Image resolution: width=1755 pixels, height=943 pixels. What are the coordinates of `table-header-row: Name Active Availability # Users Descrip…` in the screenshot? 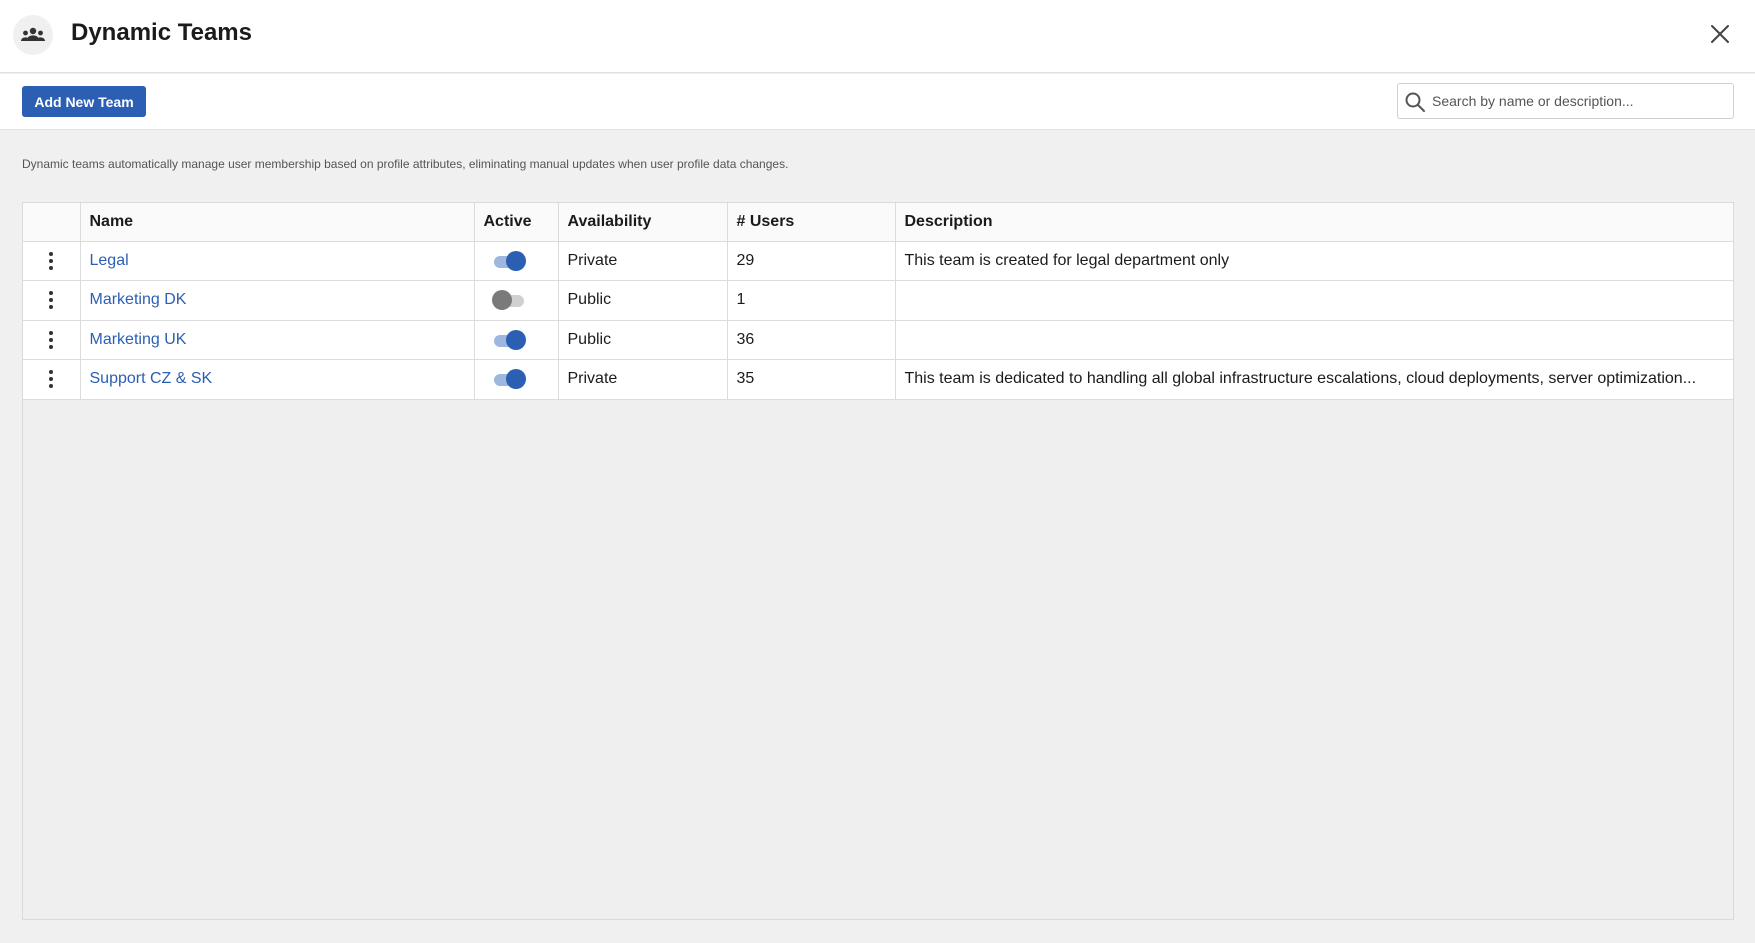 It's located at (878, 222).